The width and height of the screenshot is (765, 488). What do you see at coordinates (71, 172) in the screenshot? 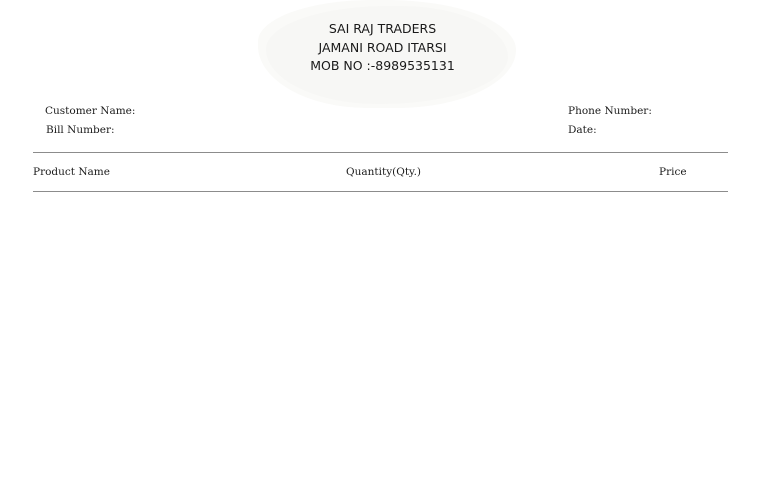
I see `column-header-product-name: Product Name` at bounding box center [71, 172].